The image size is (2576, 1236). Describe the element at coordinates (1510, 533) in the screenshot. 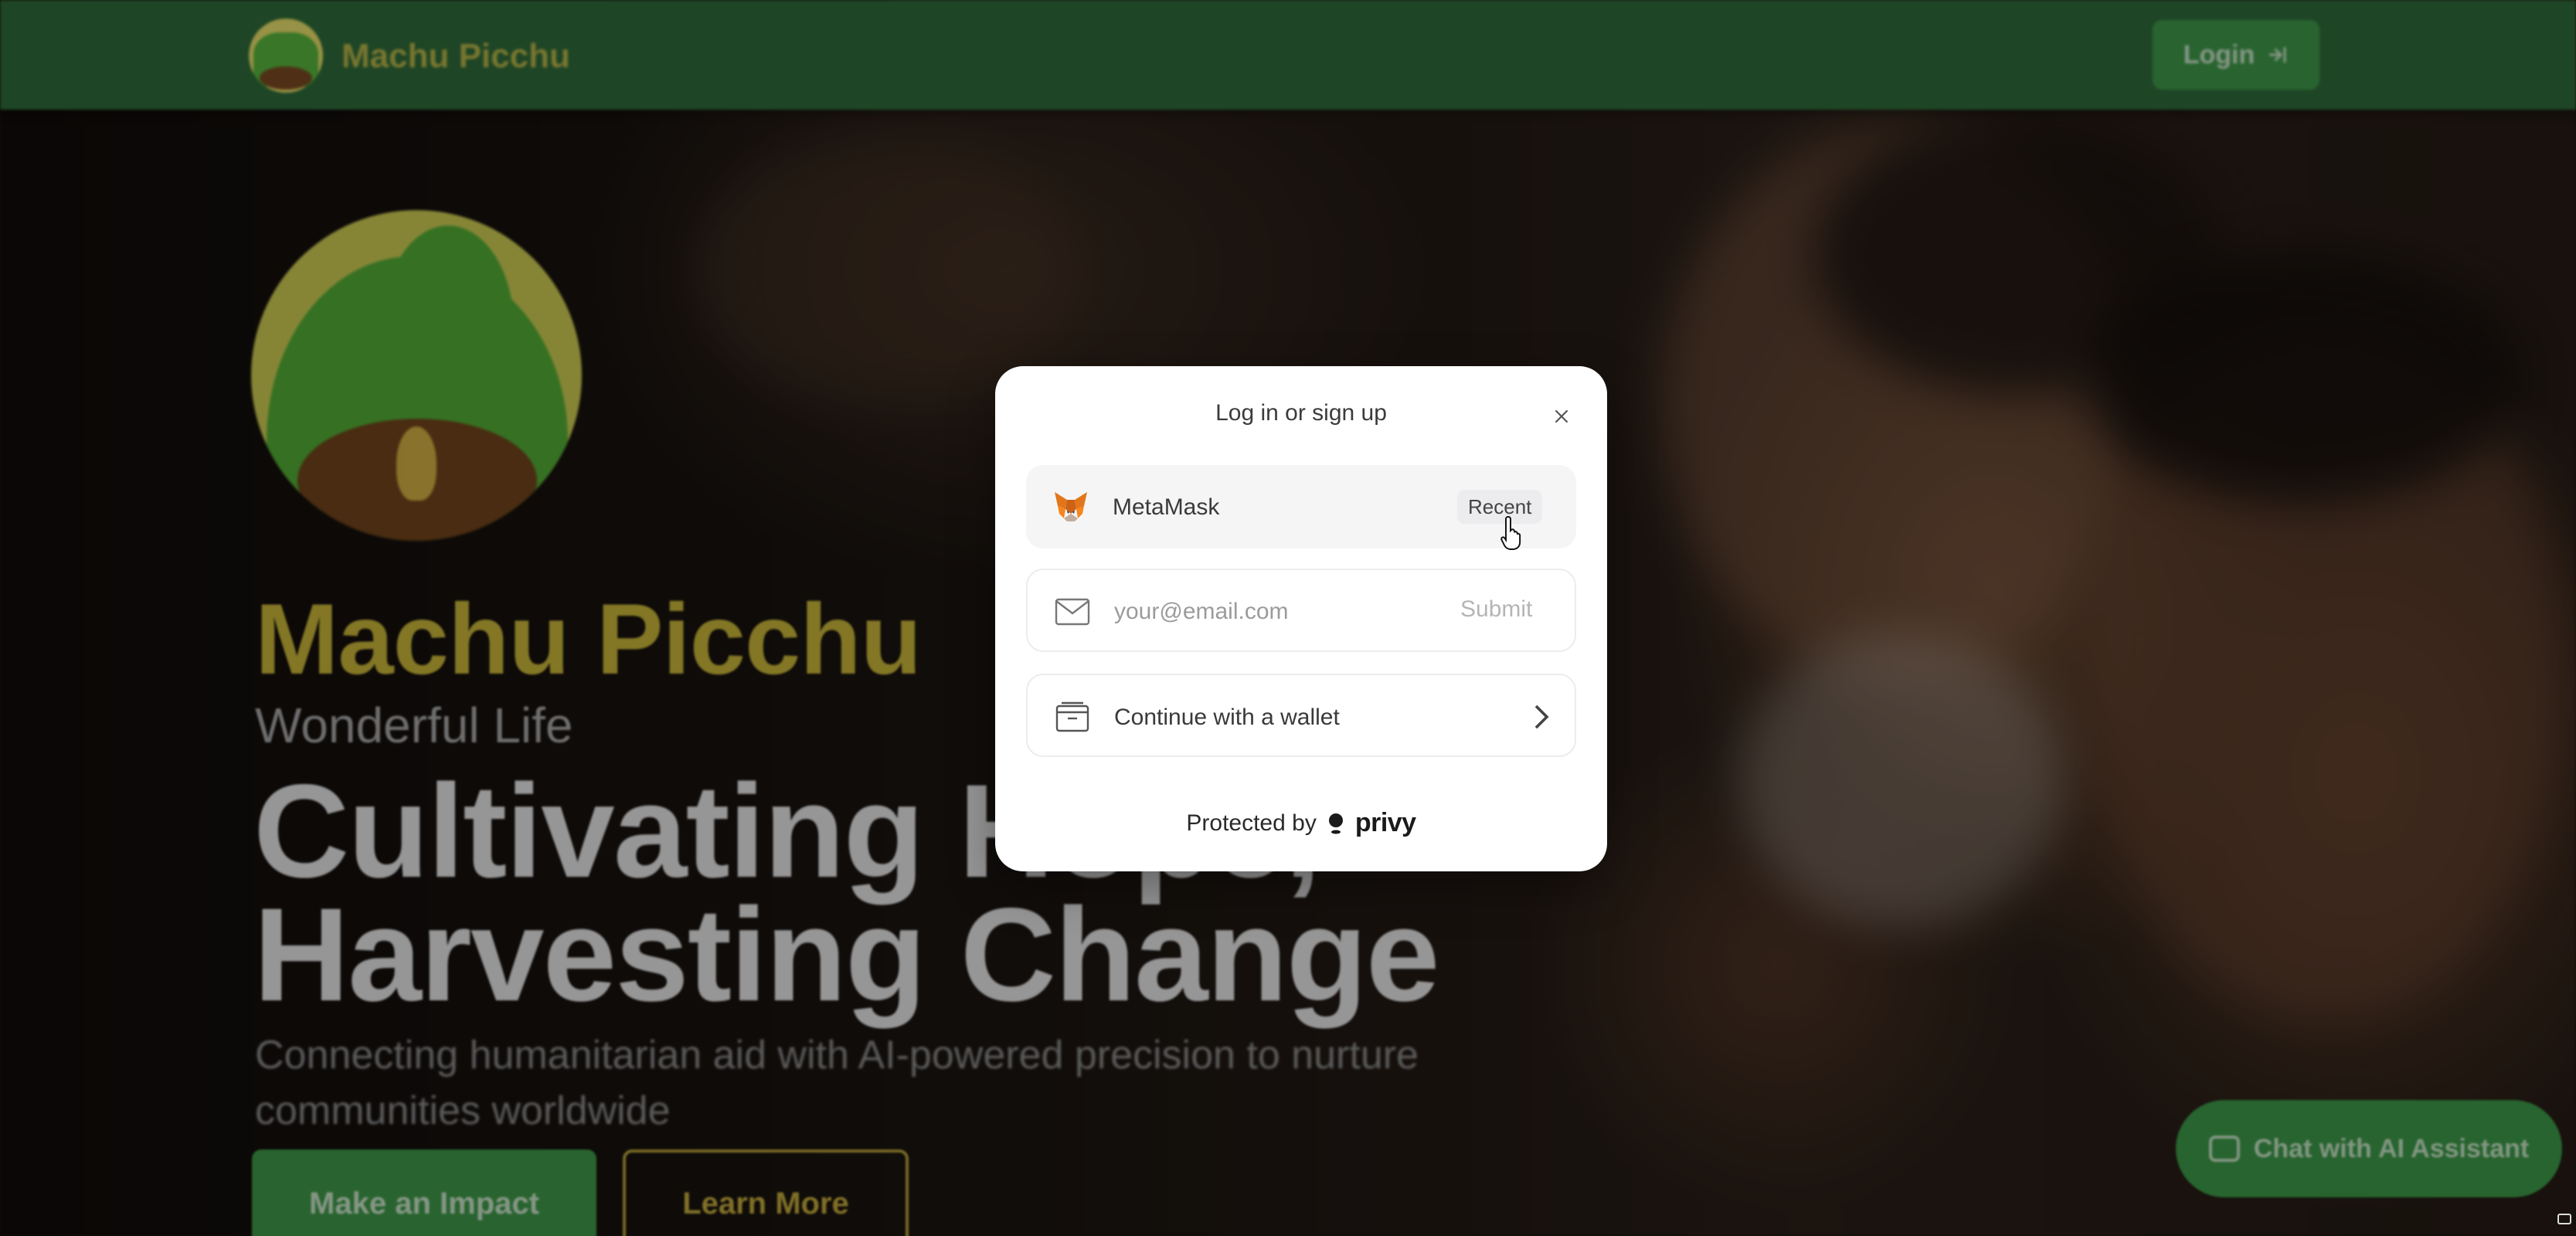

I see `hand-cursor-icon` at that location.